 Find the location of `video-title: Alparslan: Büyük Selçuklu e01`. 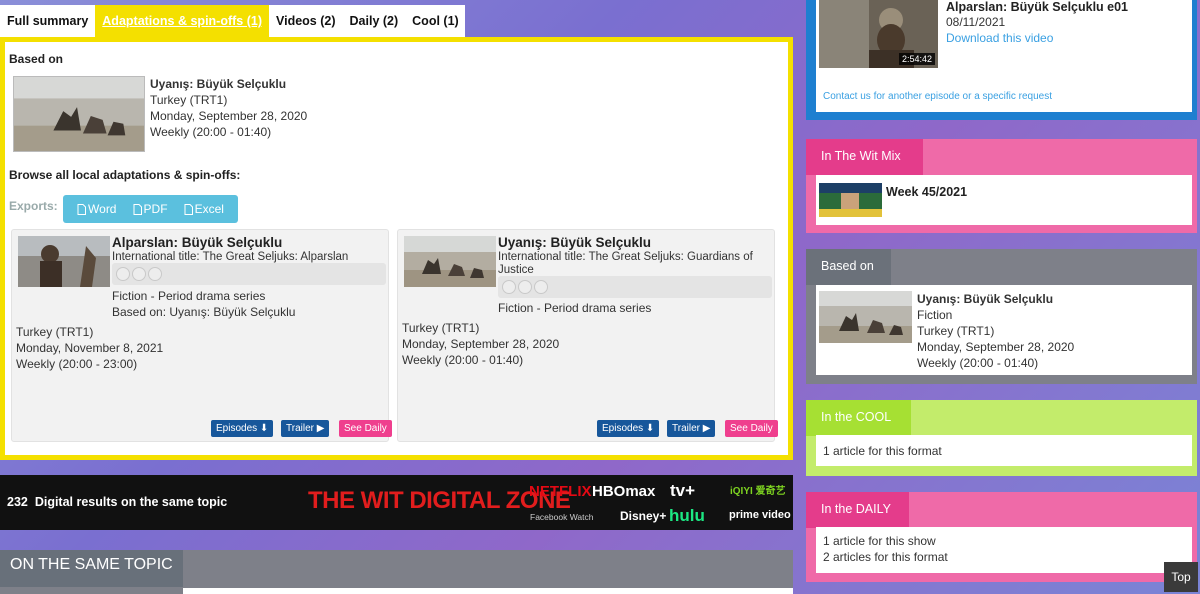

video-title: Alparslan: Büyük Selçuklu e01 is located at coordinates (1037, 7).